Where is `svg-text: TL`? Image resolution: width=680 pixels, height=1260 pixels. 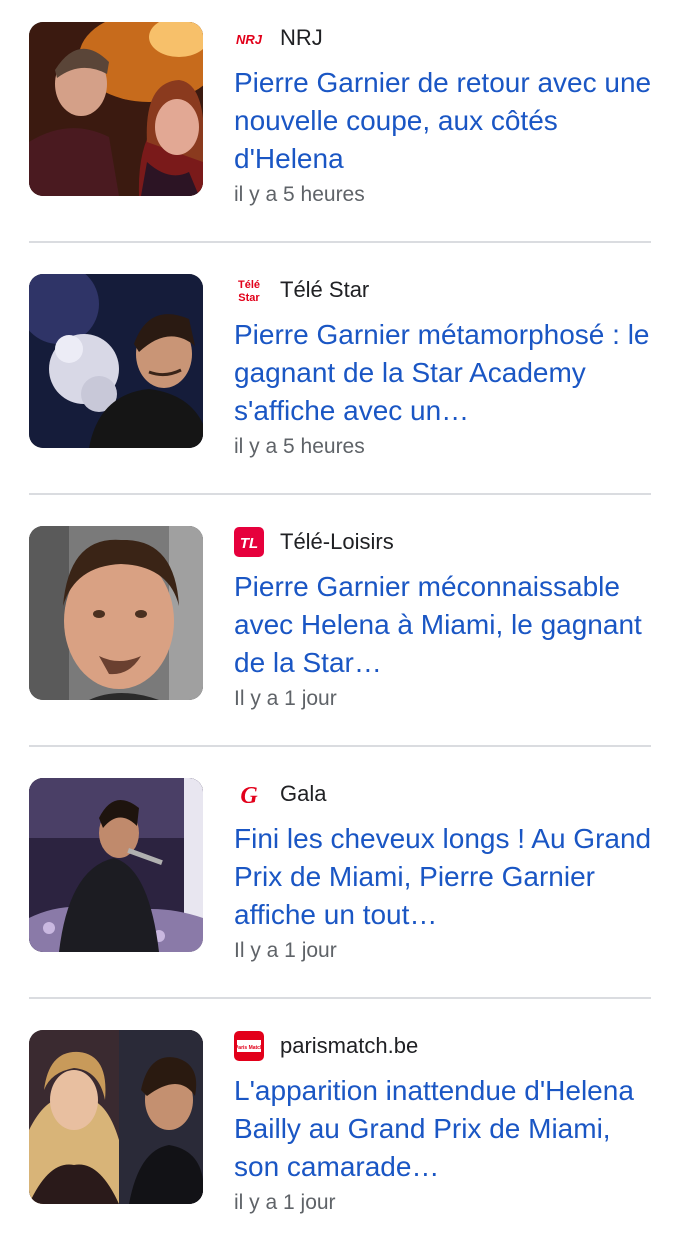
svg-text: TL is located at coordinates (249, 543).